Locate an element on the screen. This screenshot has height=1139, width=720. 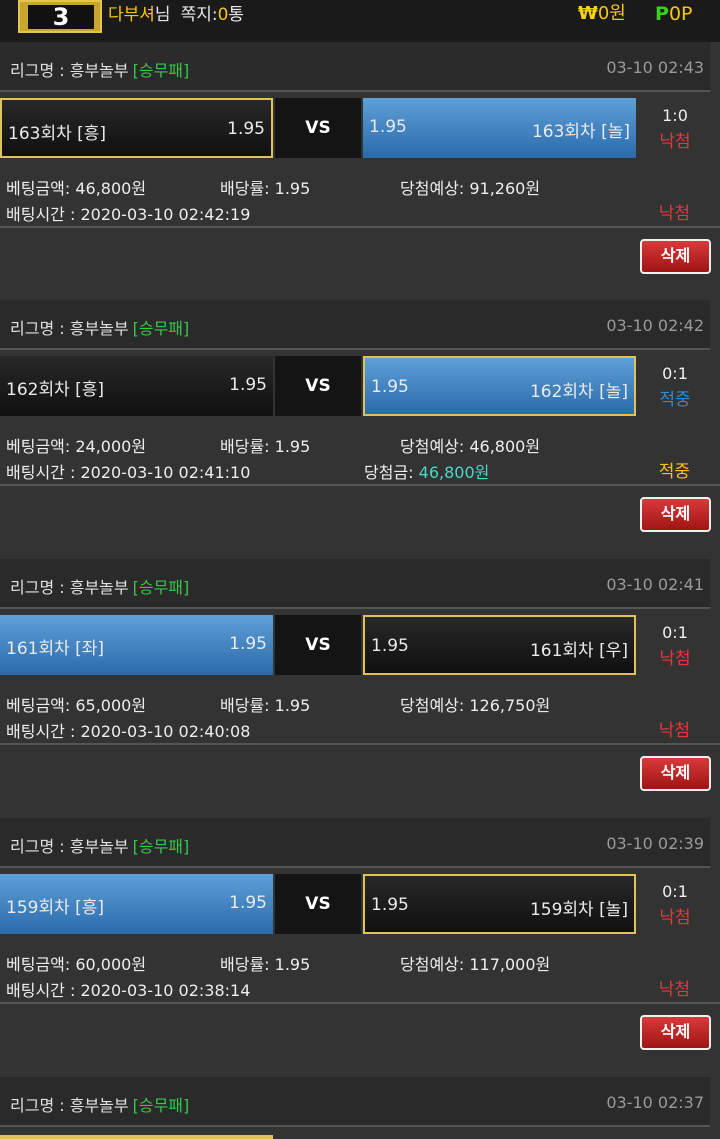
away-team-button: 1.95 163회차 [놀] is located at coordinates (499, 128).